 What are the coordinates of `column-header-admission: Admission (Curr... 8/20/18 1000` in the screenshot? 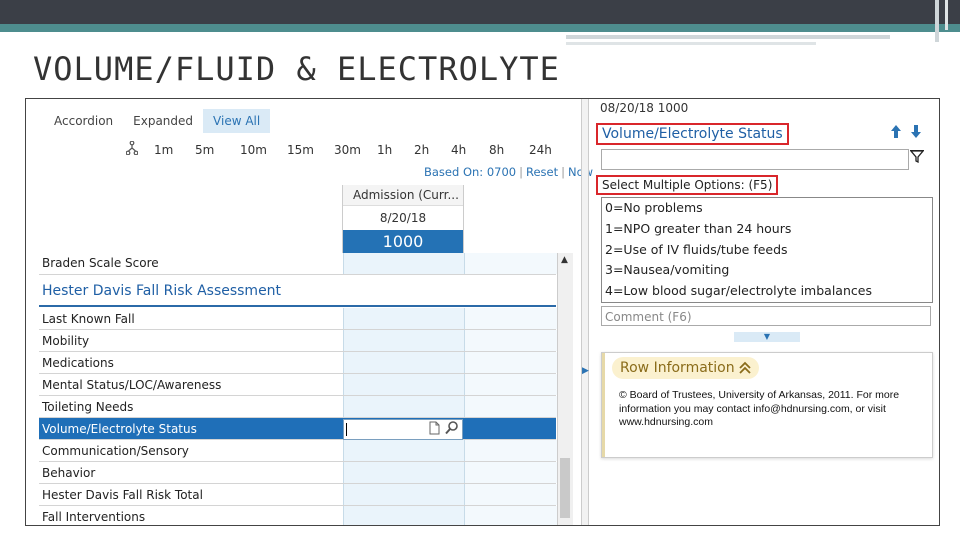 It's located at (403, 219).